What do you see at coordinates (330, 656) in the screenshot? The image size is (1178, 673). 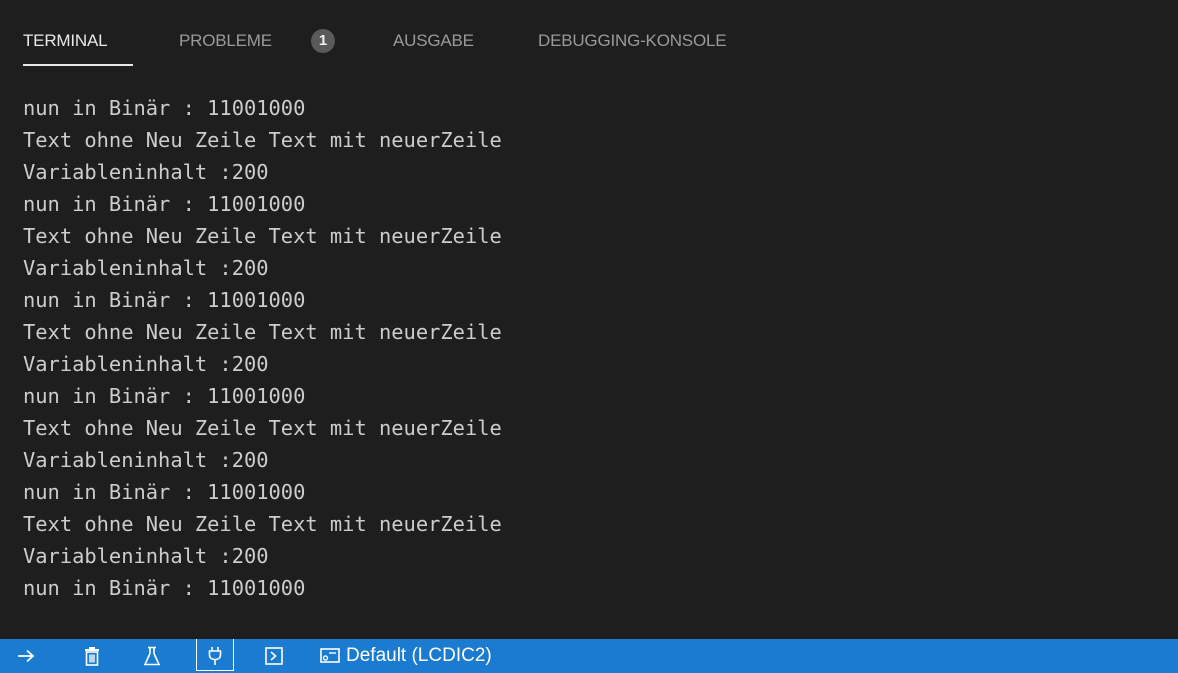 I see `device-icon` at bounding box center [330, 656].